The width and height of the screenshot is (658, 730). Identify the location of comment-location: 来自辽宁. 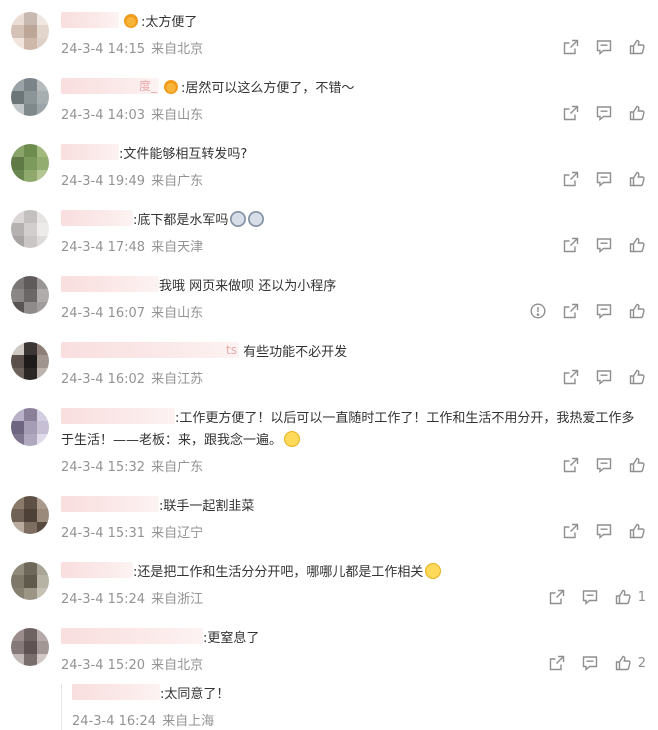
(177, 533).